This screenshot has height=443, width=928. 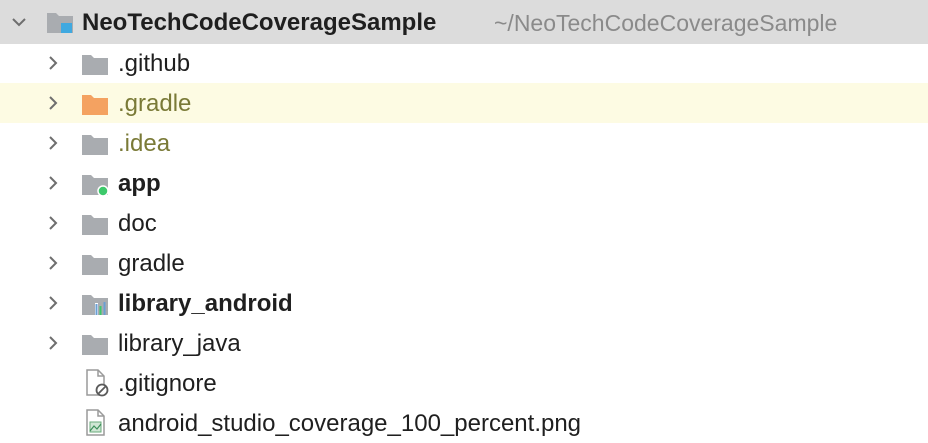 What do you see at coordinates (464, 183) in the screenshot?
I see `tree-item-app: app` at bounding box center [464, 183].